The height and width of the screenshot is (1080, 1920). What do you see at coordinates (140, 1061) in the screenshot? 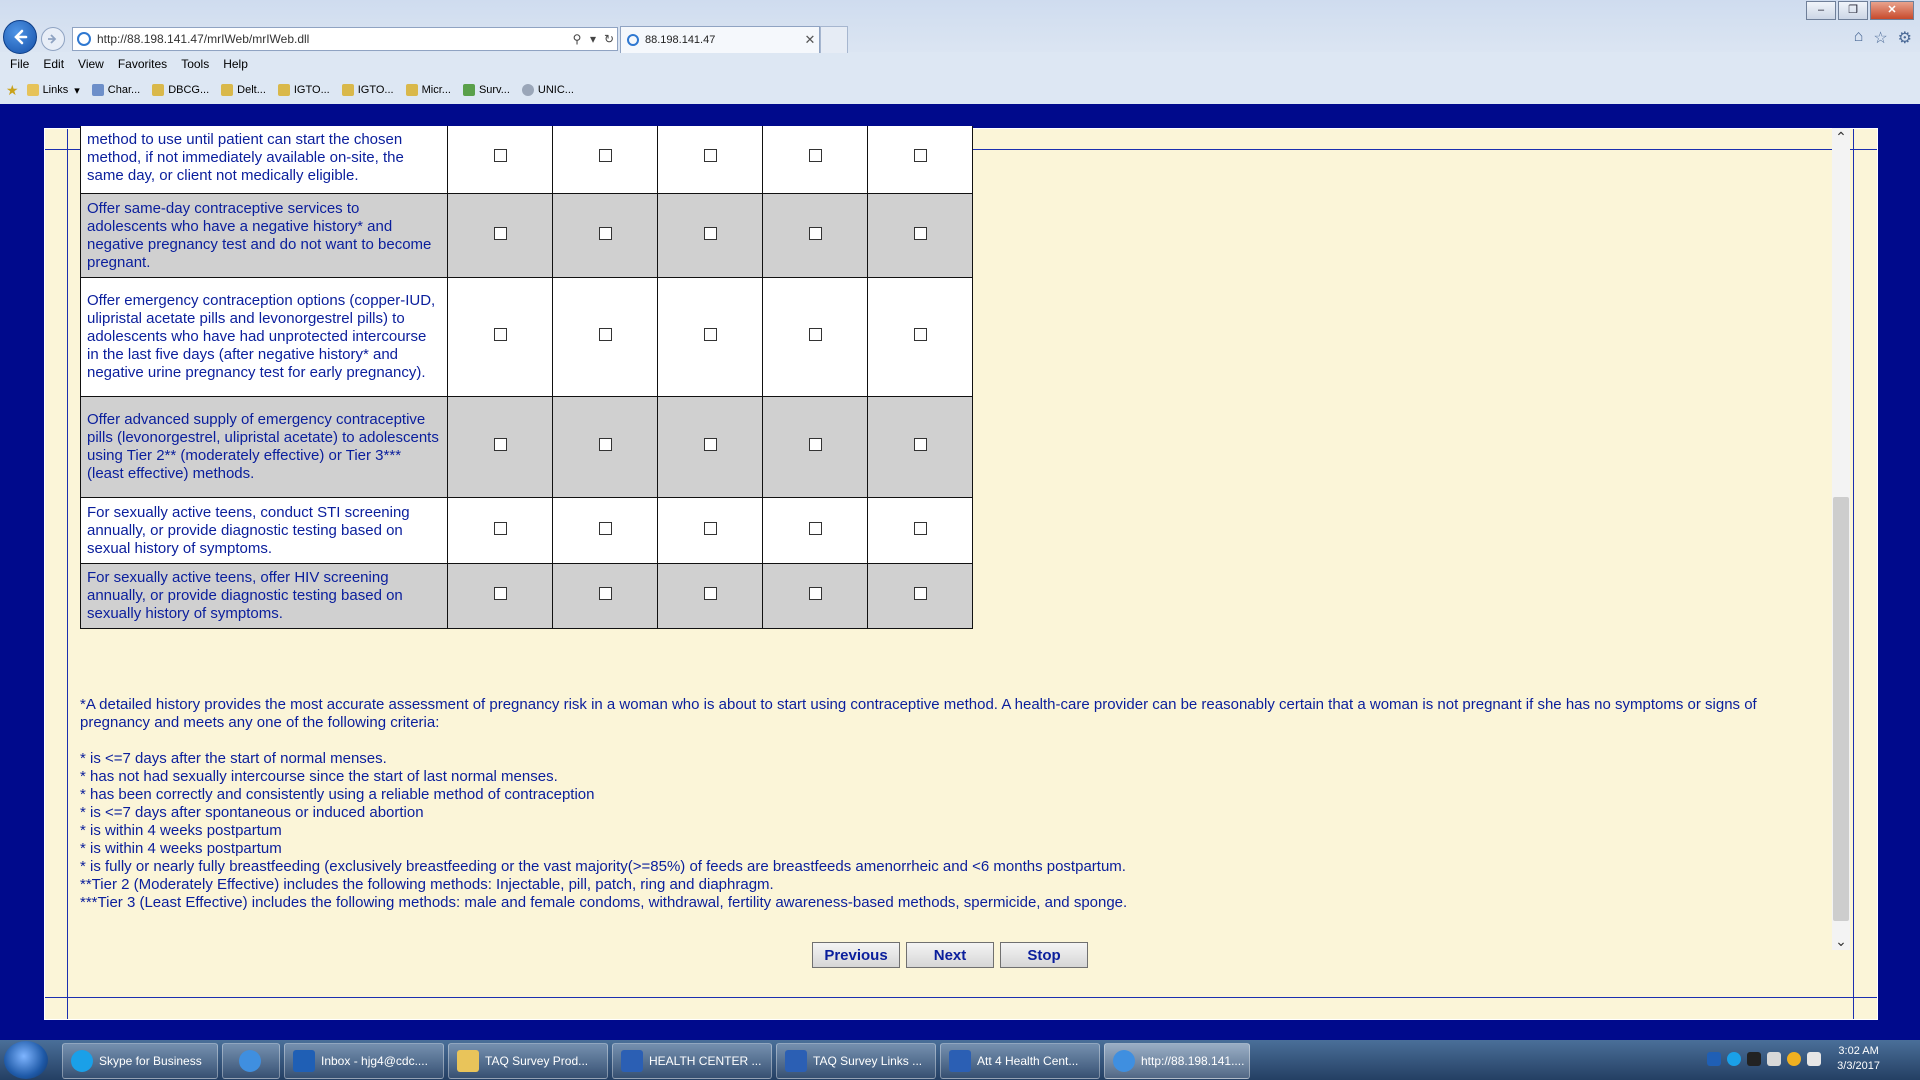
I see `taskbar-item-skype: Skype for Business` at bounding box center [140, 1061].